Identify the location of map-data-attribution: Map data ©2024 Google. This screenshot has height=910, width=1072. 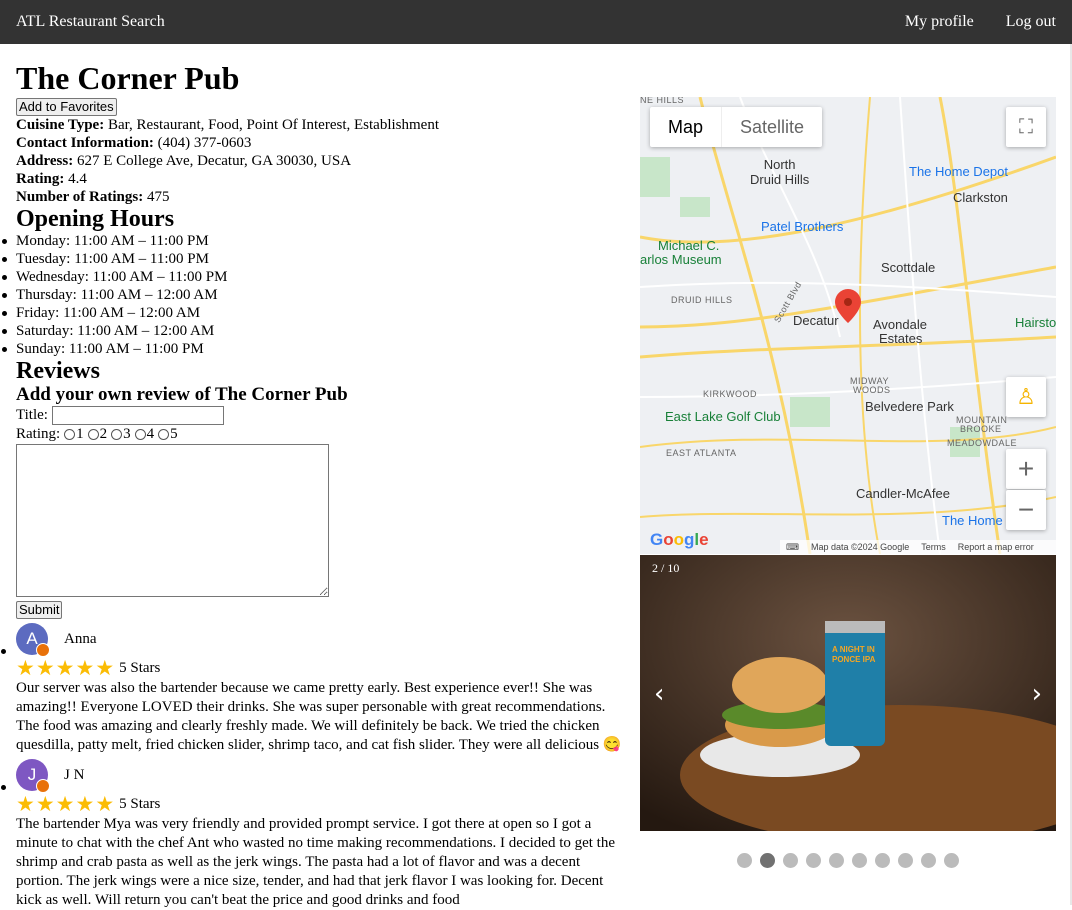
(860, 547).